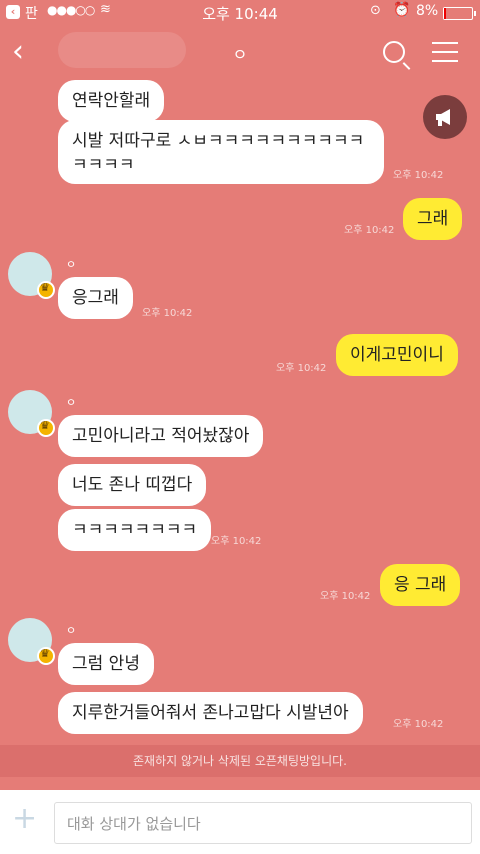 The width and height of the screenshot is (480, 854). Describe the element at coordinates (106, 664) in the screenshot. I see `message-bubble: 그럼 안녕` at that location.